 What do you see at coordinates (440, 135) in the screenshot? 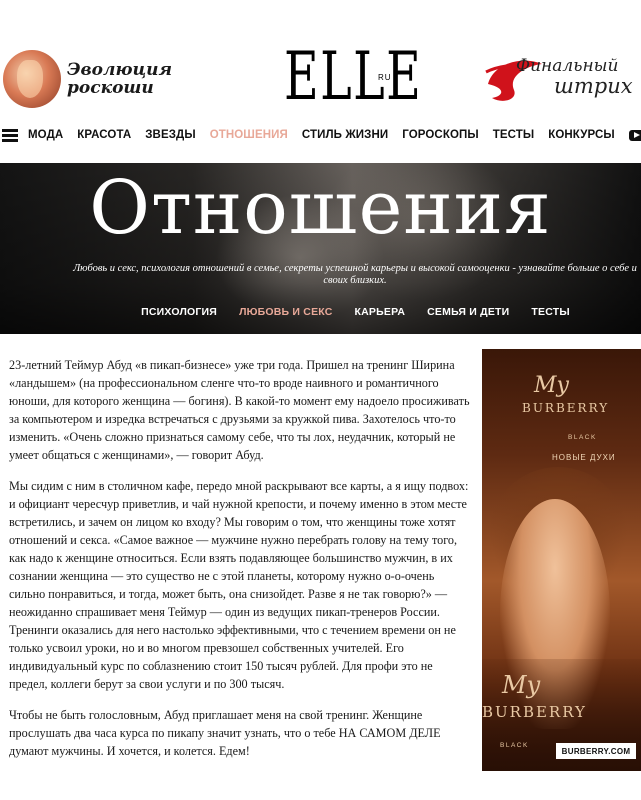
I see `nav-item-horoscopes: ГОРОСКОПЫ` at bounding box center [440, 135].